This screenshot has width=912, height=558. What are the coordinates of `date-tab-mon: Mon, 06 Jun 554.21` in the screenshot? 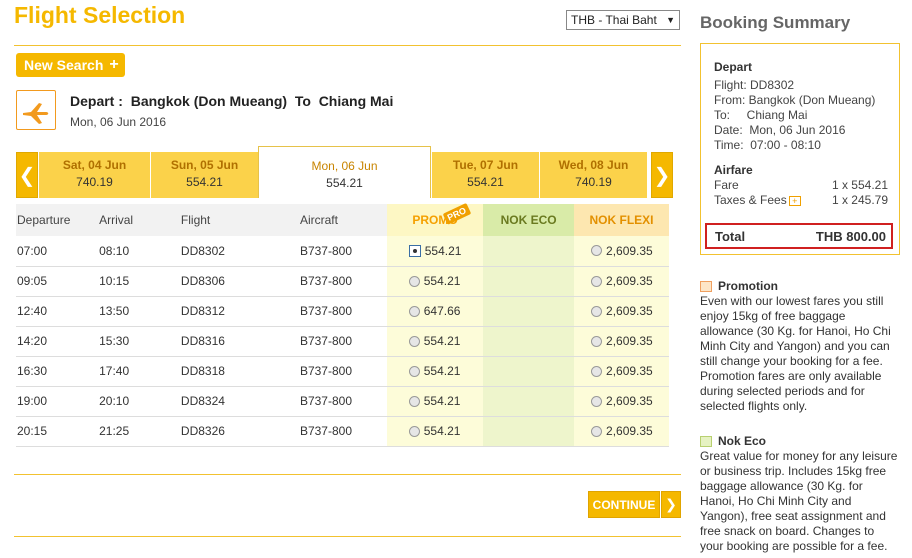 It's located at (344, 172).